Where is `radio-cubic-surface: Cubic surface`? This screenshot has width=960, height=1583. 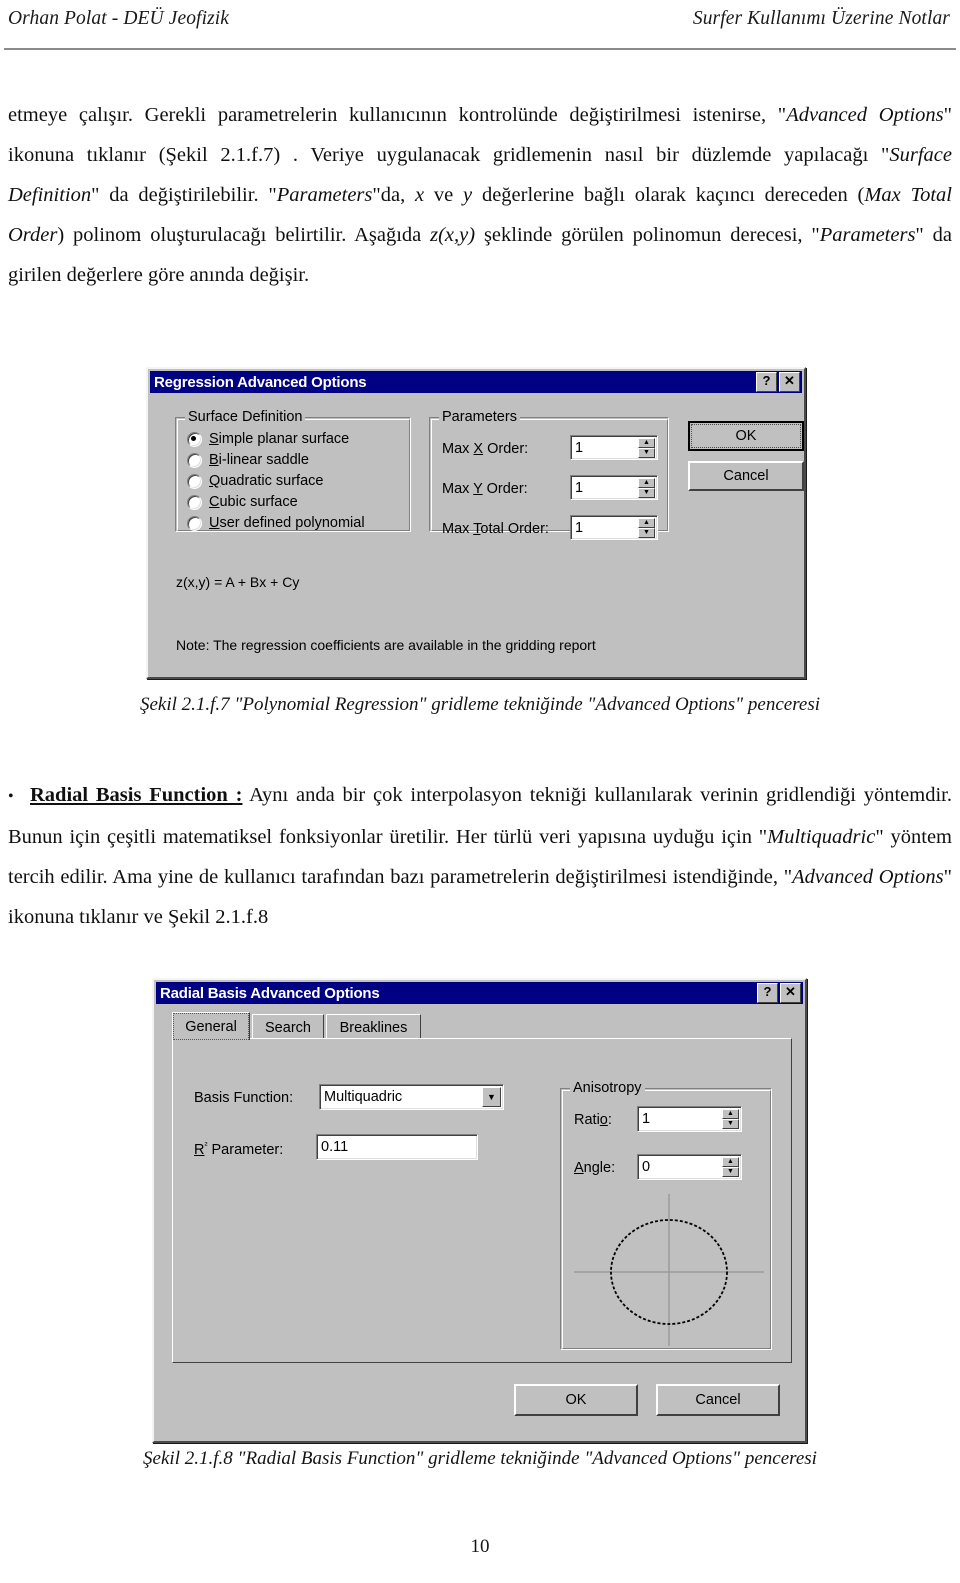 radio-cubic-surface: Cubic surface is located at coordinates (242, 502).